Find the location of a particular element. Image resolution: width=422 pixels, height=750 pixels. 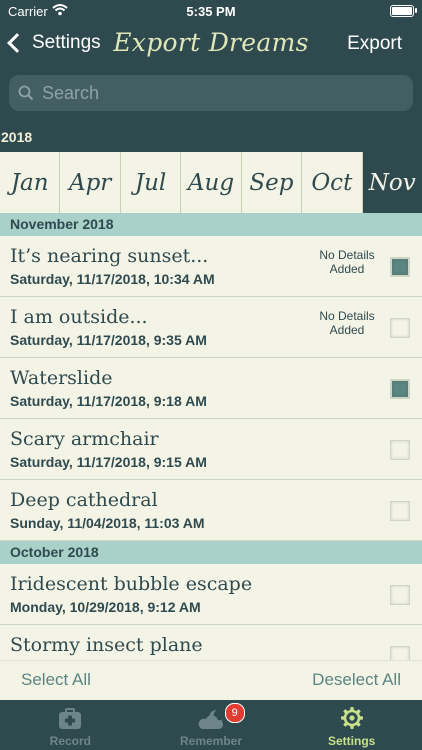

tab-label: Remember is located at coordinates (211, 741).